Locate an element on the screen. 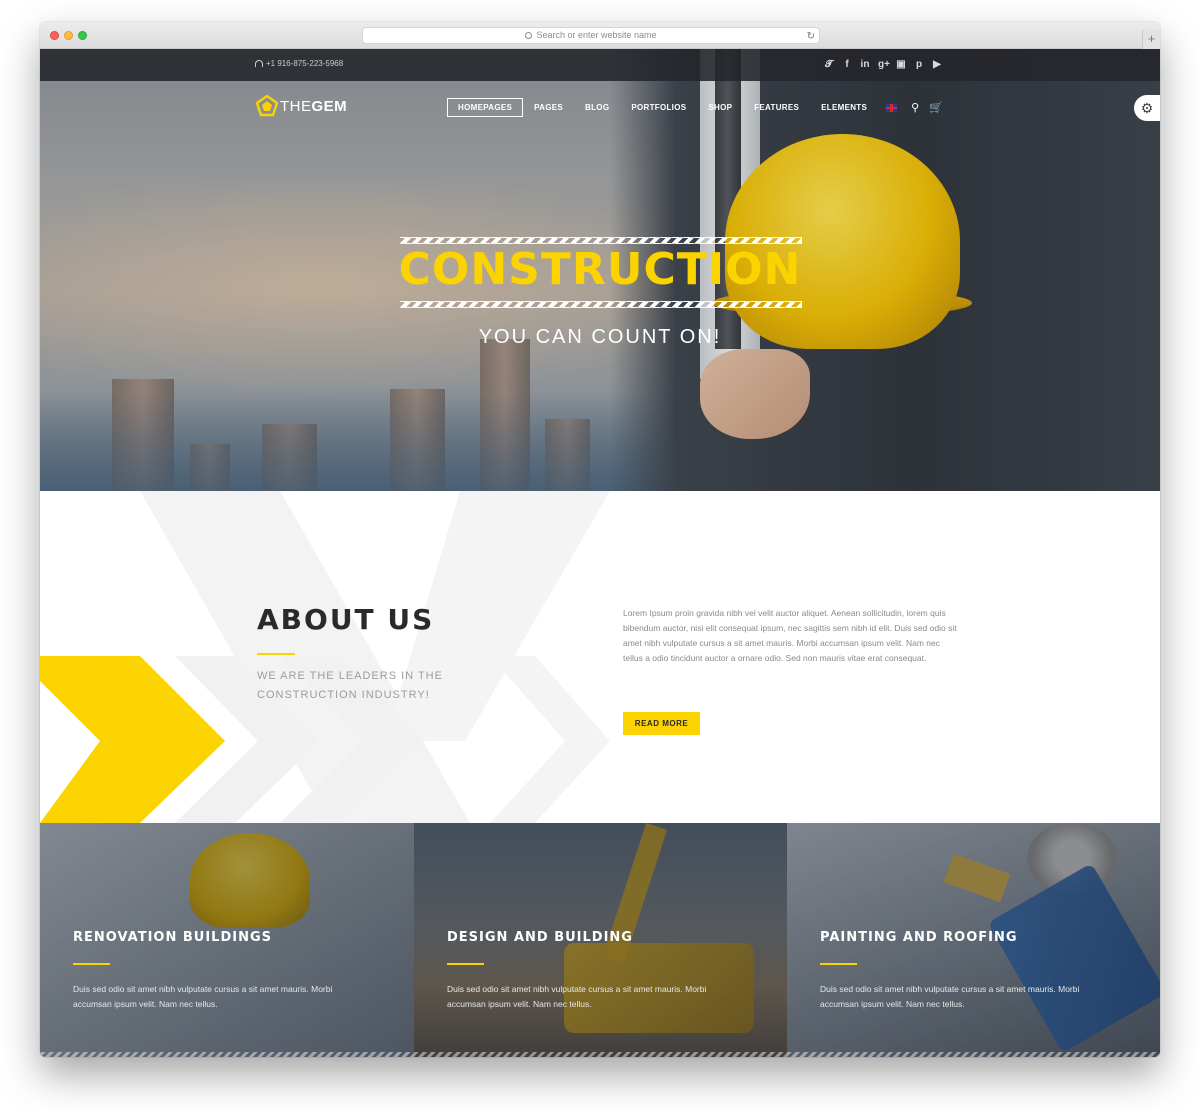  facebook-icon: f is located at coordinates (847, 64).